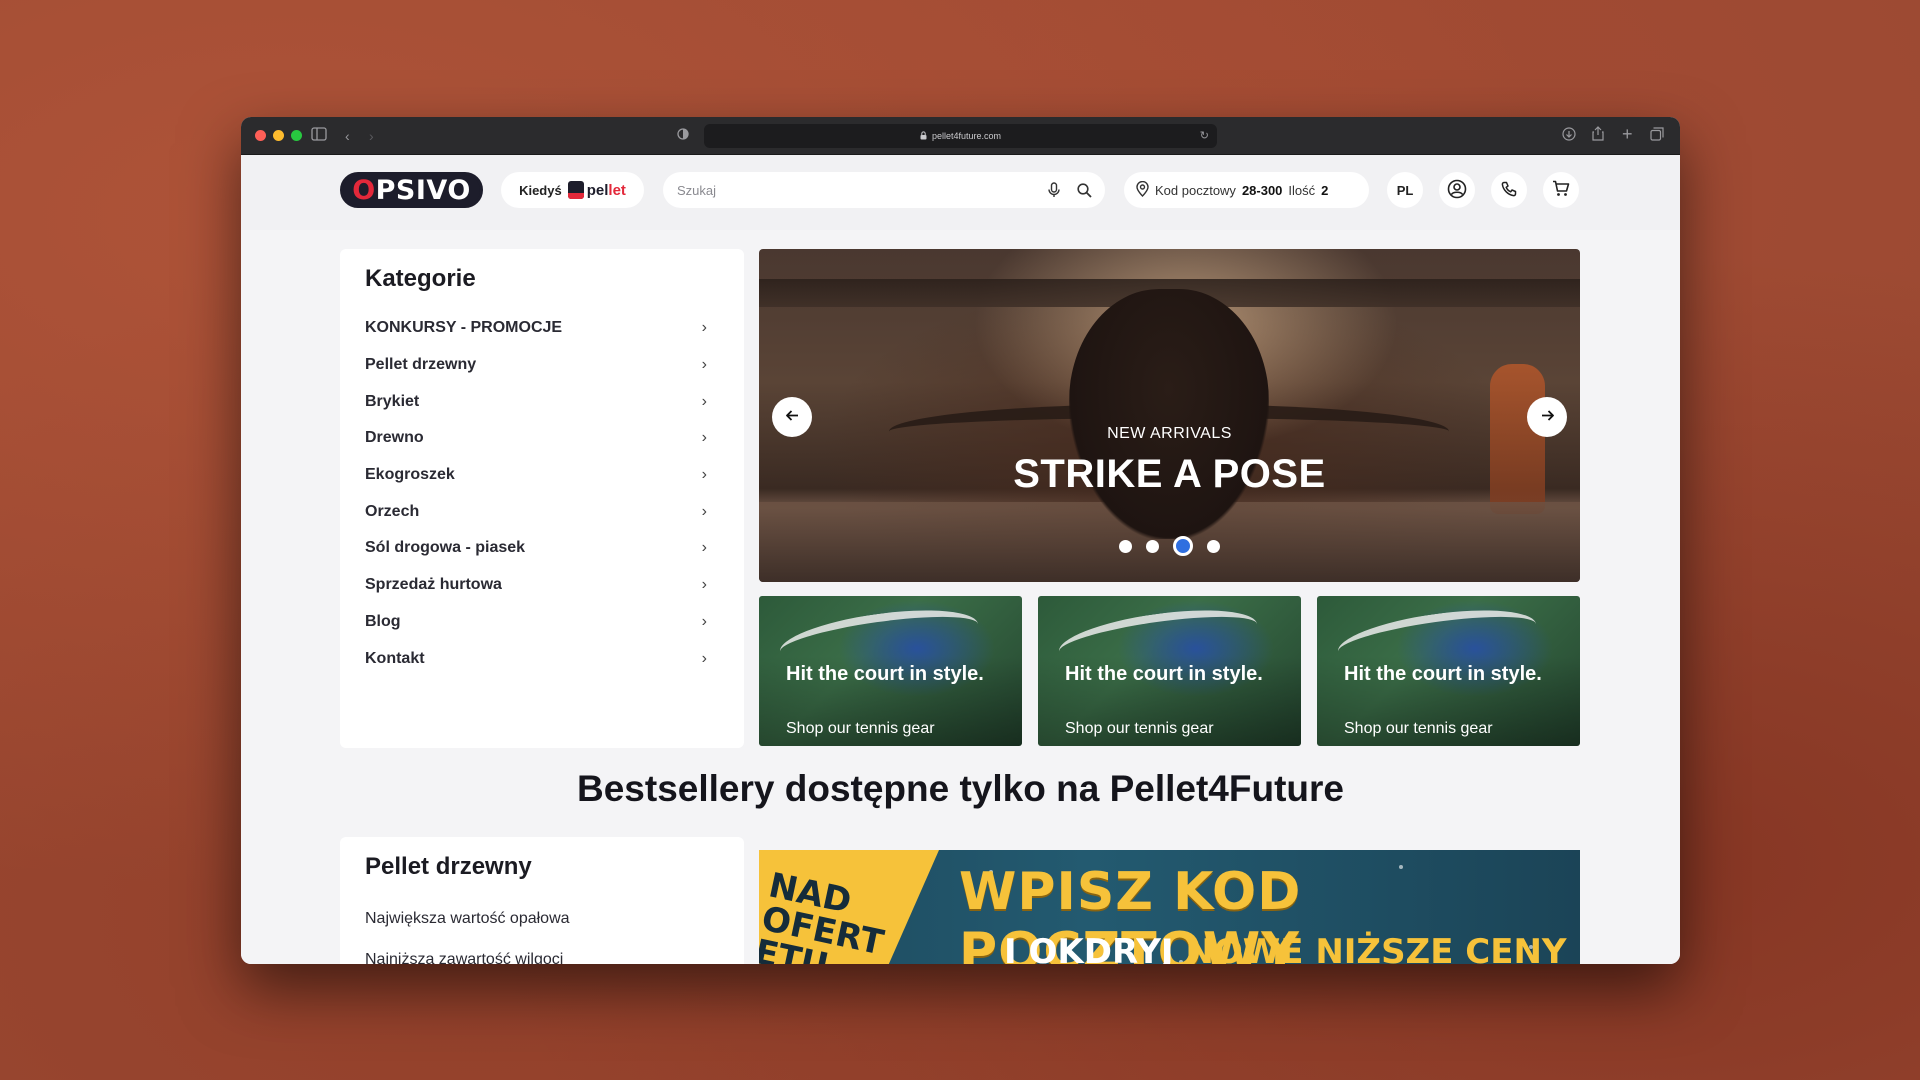 This screenshot has height=1080, width=1920. What do you see at coordinates (542, 658) in the screenshot?
I see `category-item: Kontakt ›` at bounding box center [542, 658].